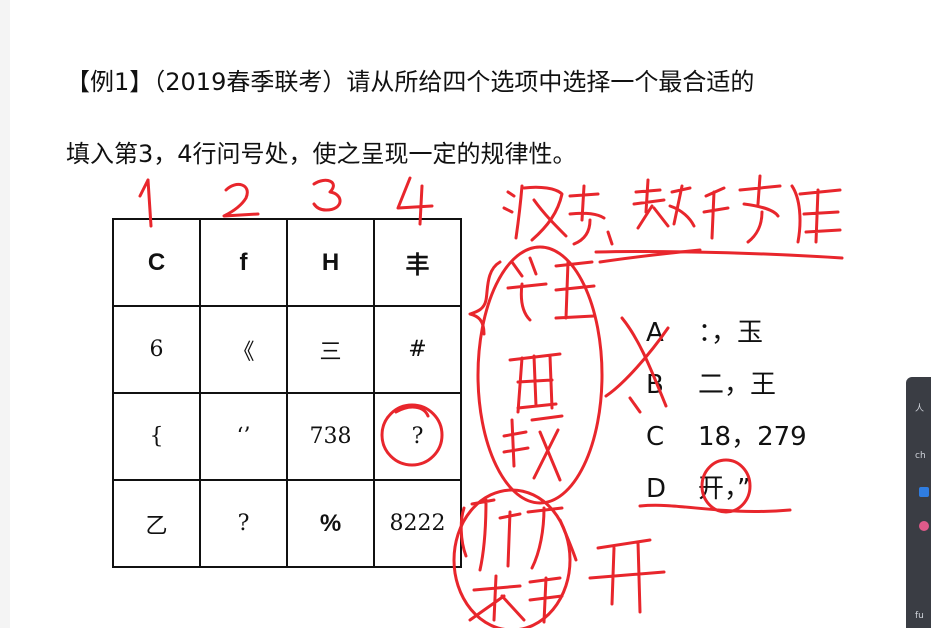  I want to click on side-toolbar-label: fu, so click(919, 616).